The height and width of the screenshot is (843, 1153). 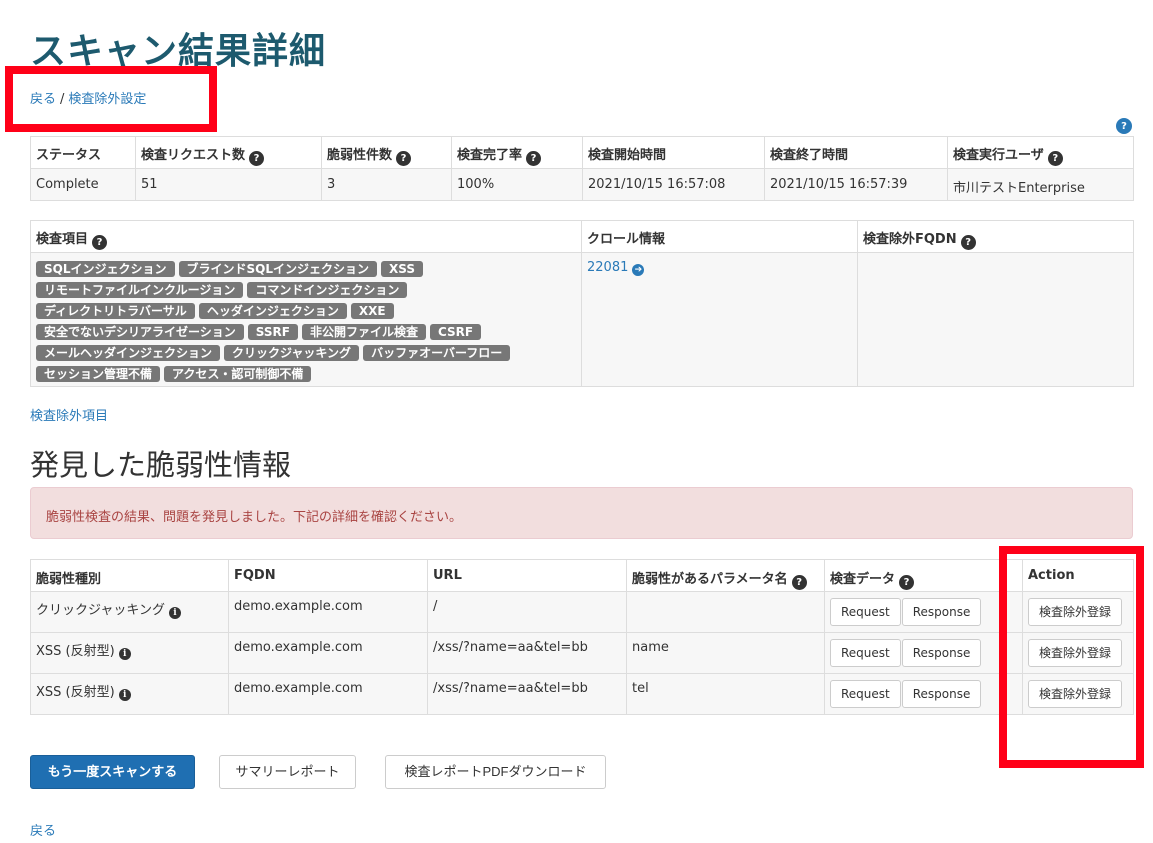 I want to click on check-item-tag: メールヘッダインジェクション, so click(x=128, y=353).